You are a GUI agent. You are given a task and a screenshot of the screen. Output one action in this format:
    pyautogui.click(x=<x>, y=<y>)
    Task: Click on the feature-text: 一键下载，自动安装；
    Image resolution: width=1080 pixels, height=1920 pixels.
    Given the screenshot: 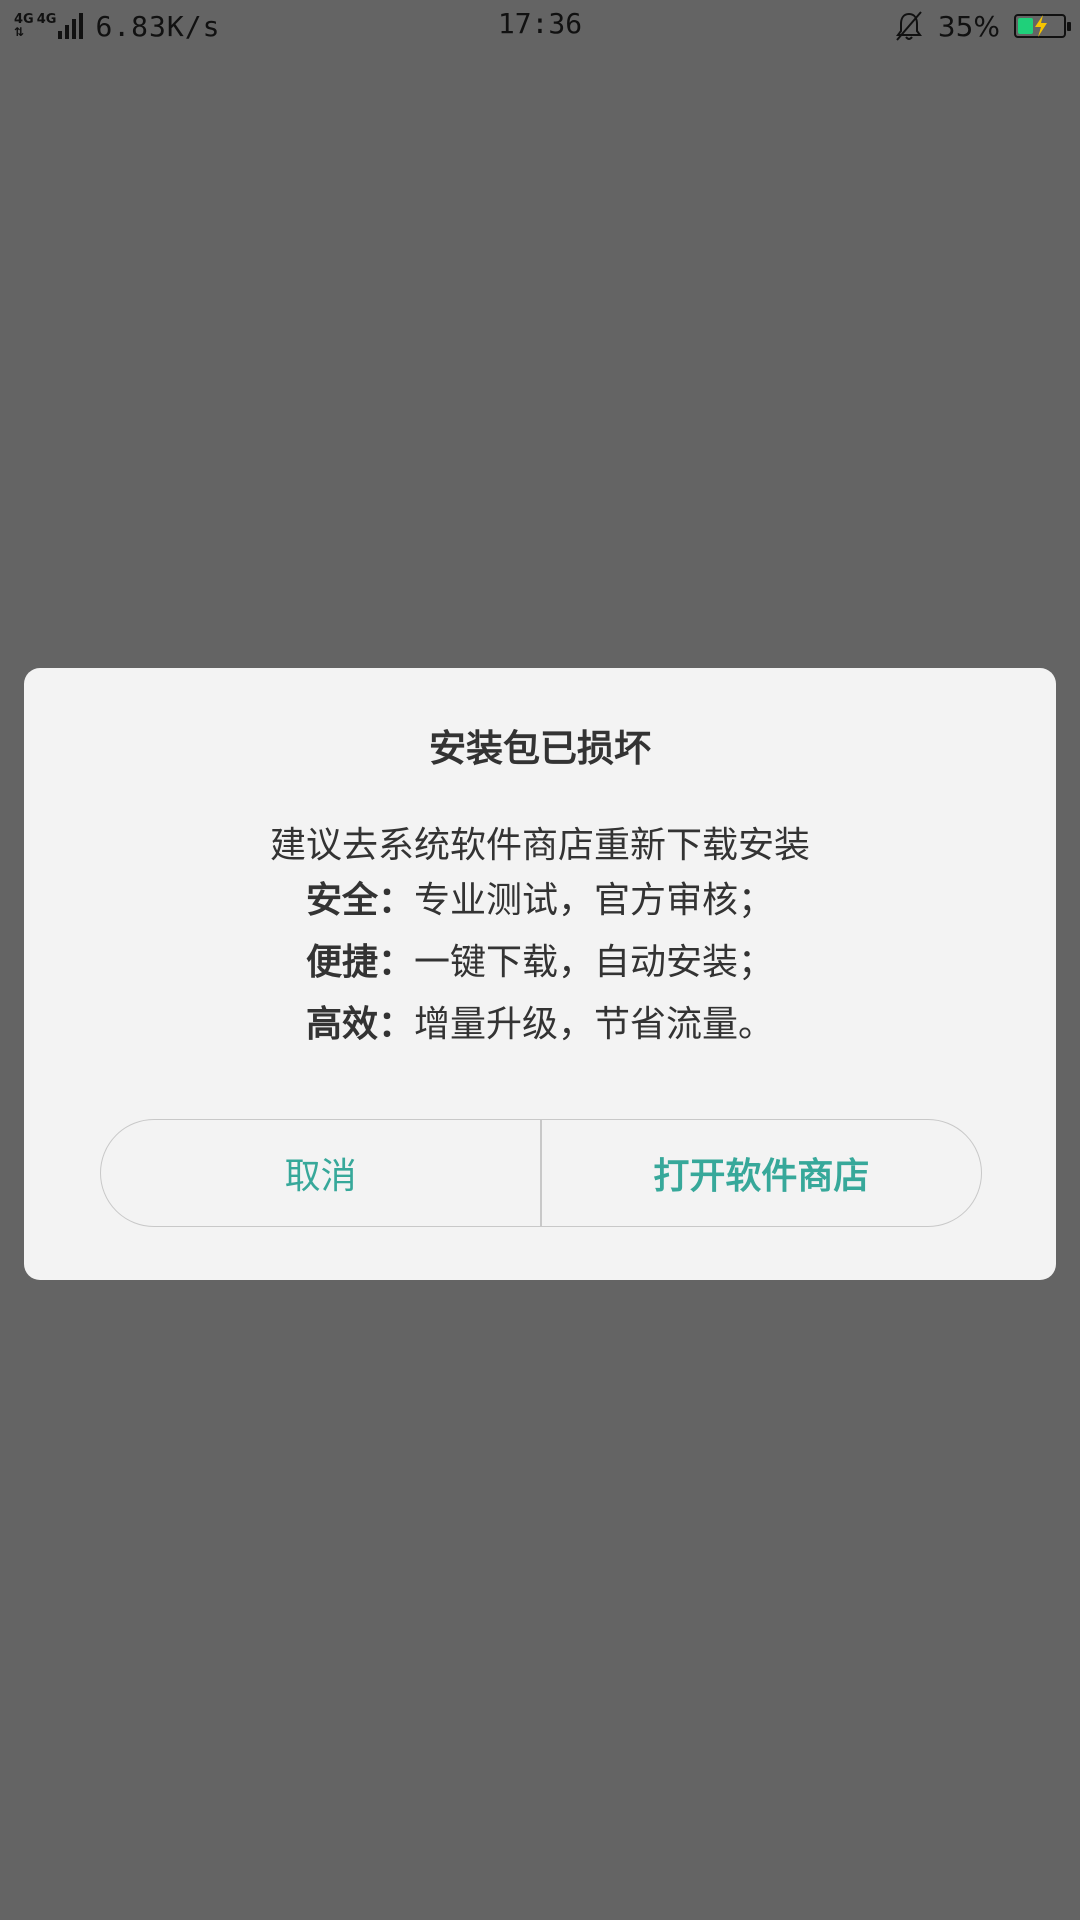 What is the action you would take?
    pyautogui.click(x=594, y=962)
    